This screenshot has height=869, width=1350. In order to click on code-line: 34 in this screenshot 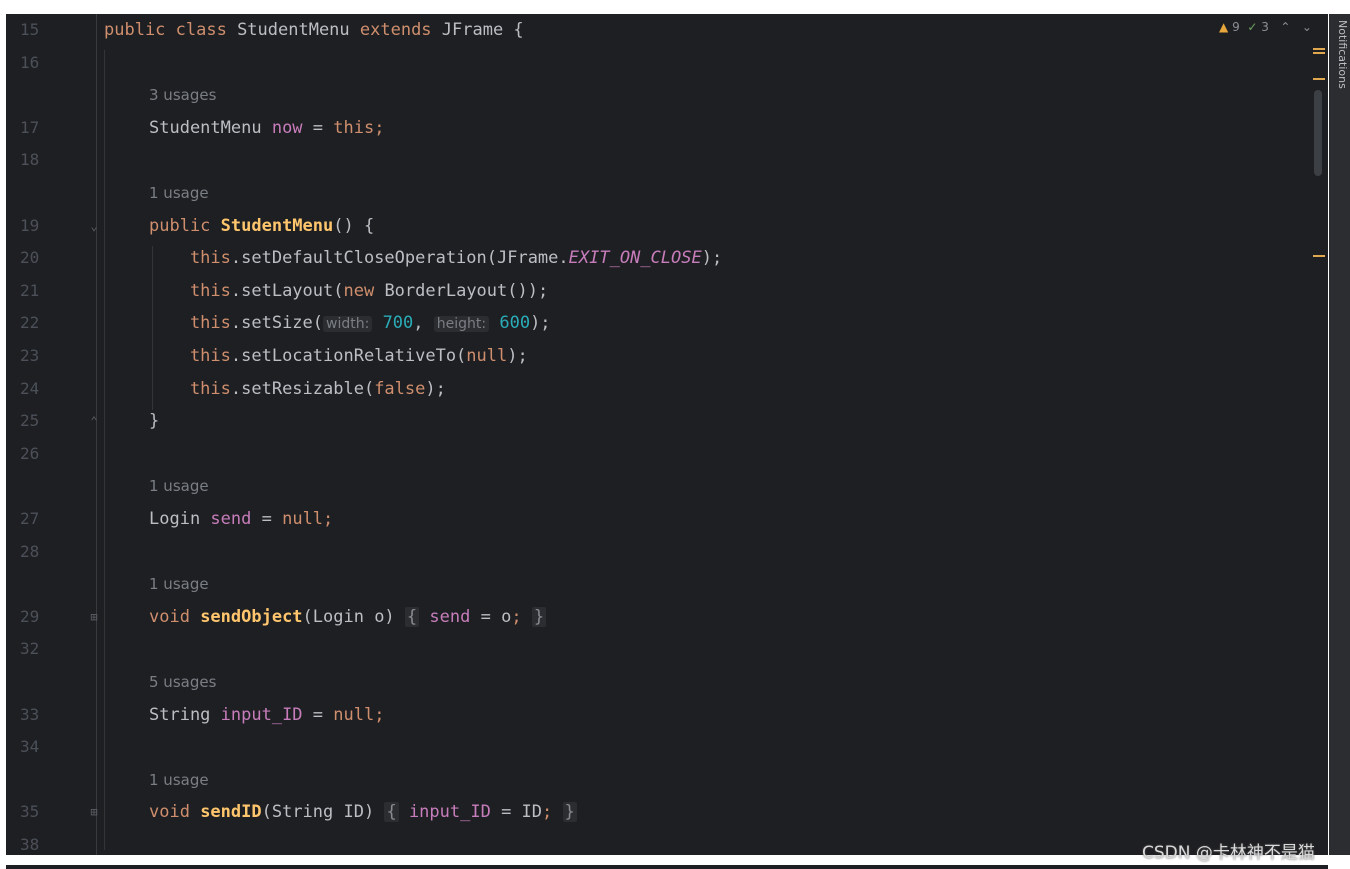, I will do `click(656, 747)`.